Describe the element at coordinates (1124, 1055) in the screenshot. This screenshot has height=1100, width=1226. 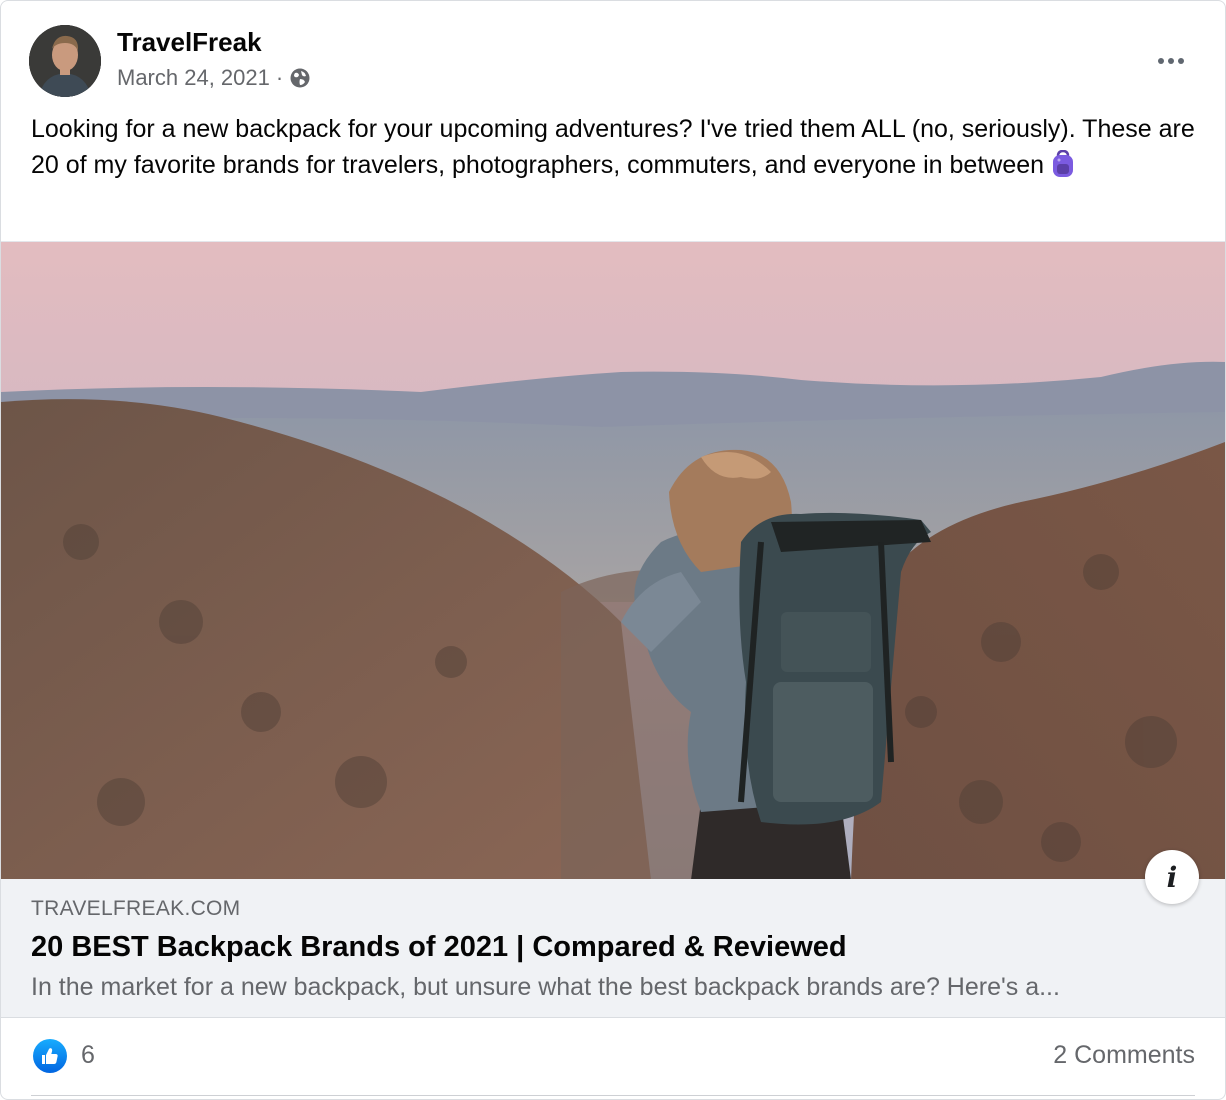
I see `comments-count-link: 2 Comments` at that location.